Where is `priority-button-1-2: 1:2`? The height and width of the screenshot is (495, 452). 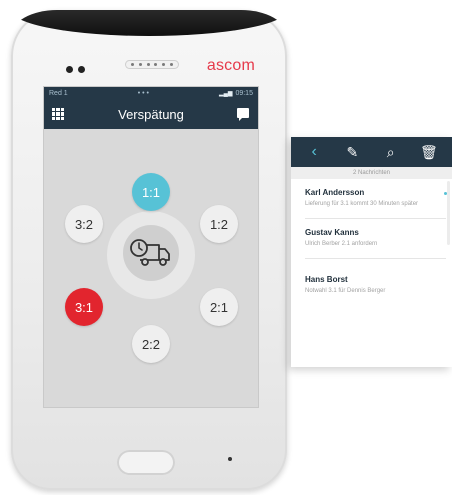
priority-button-1-2: 1:2 is located at coordinates (219, 224).